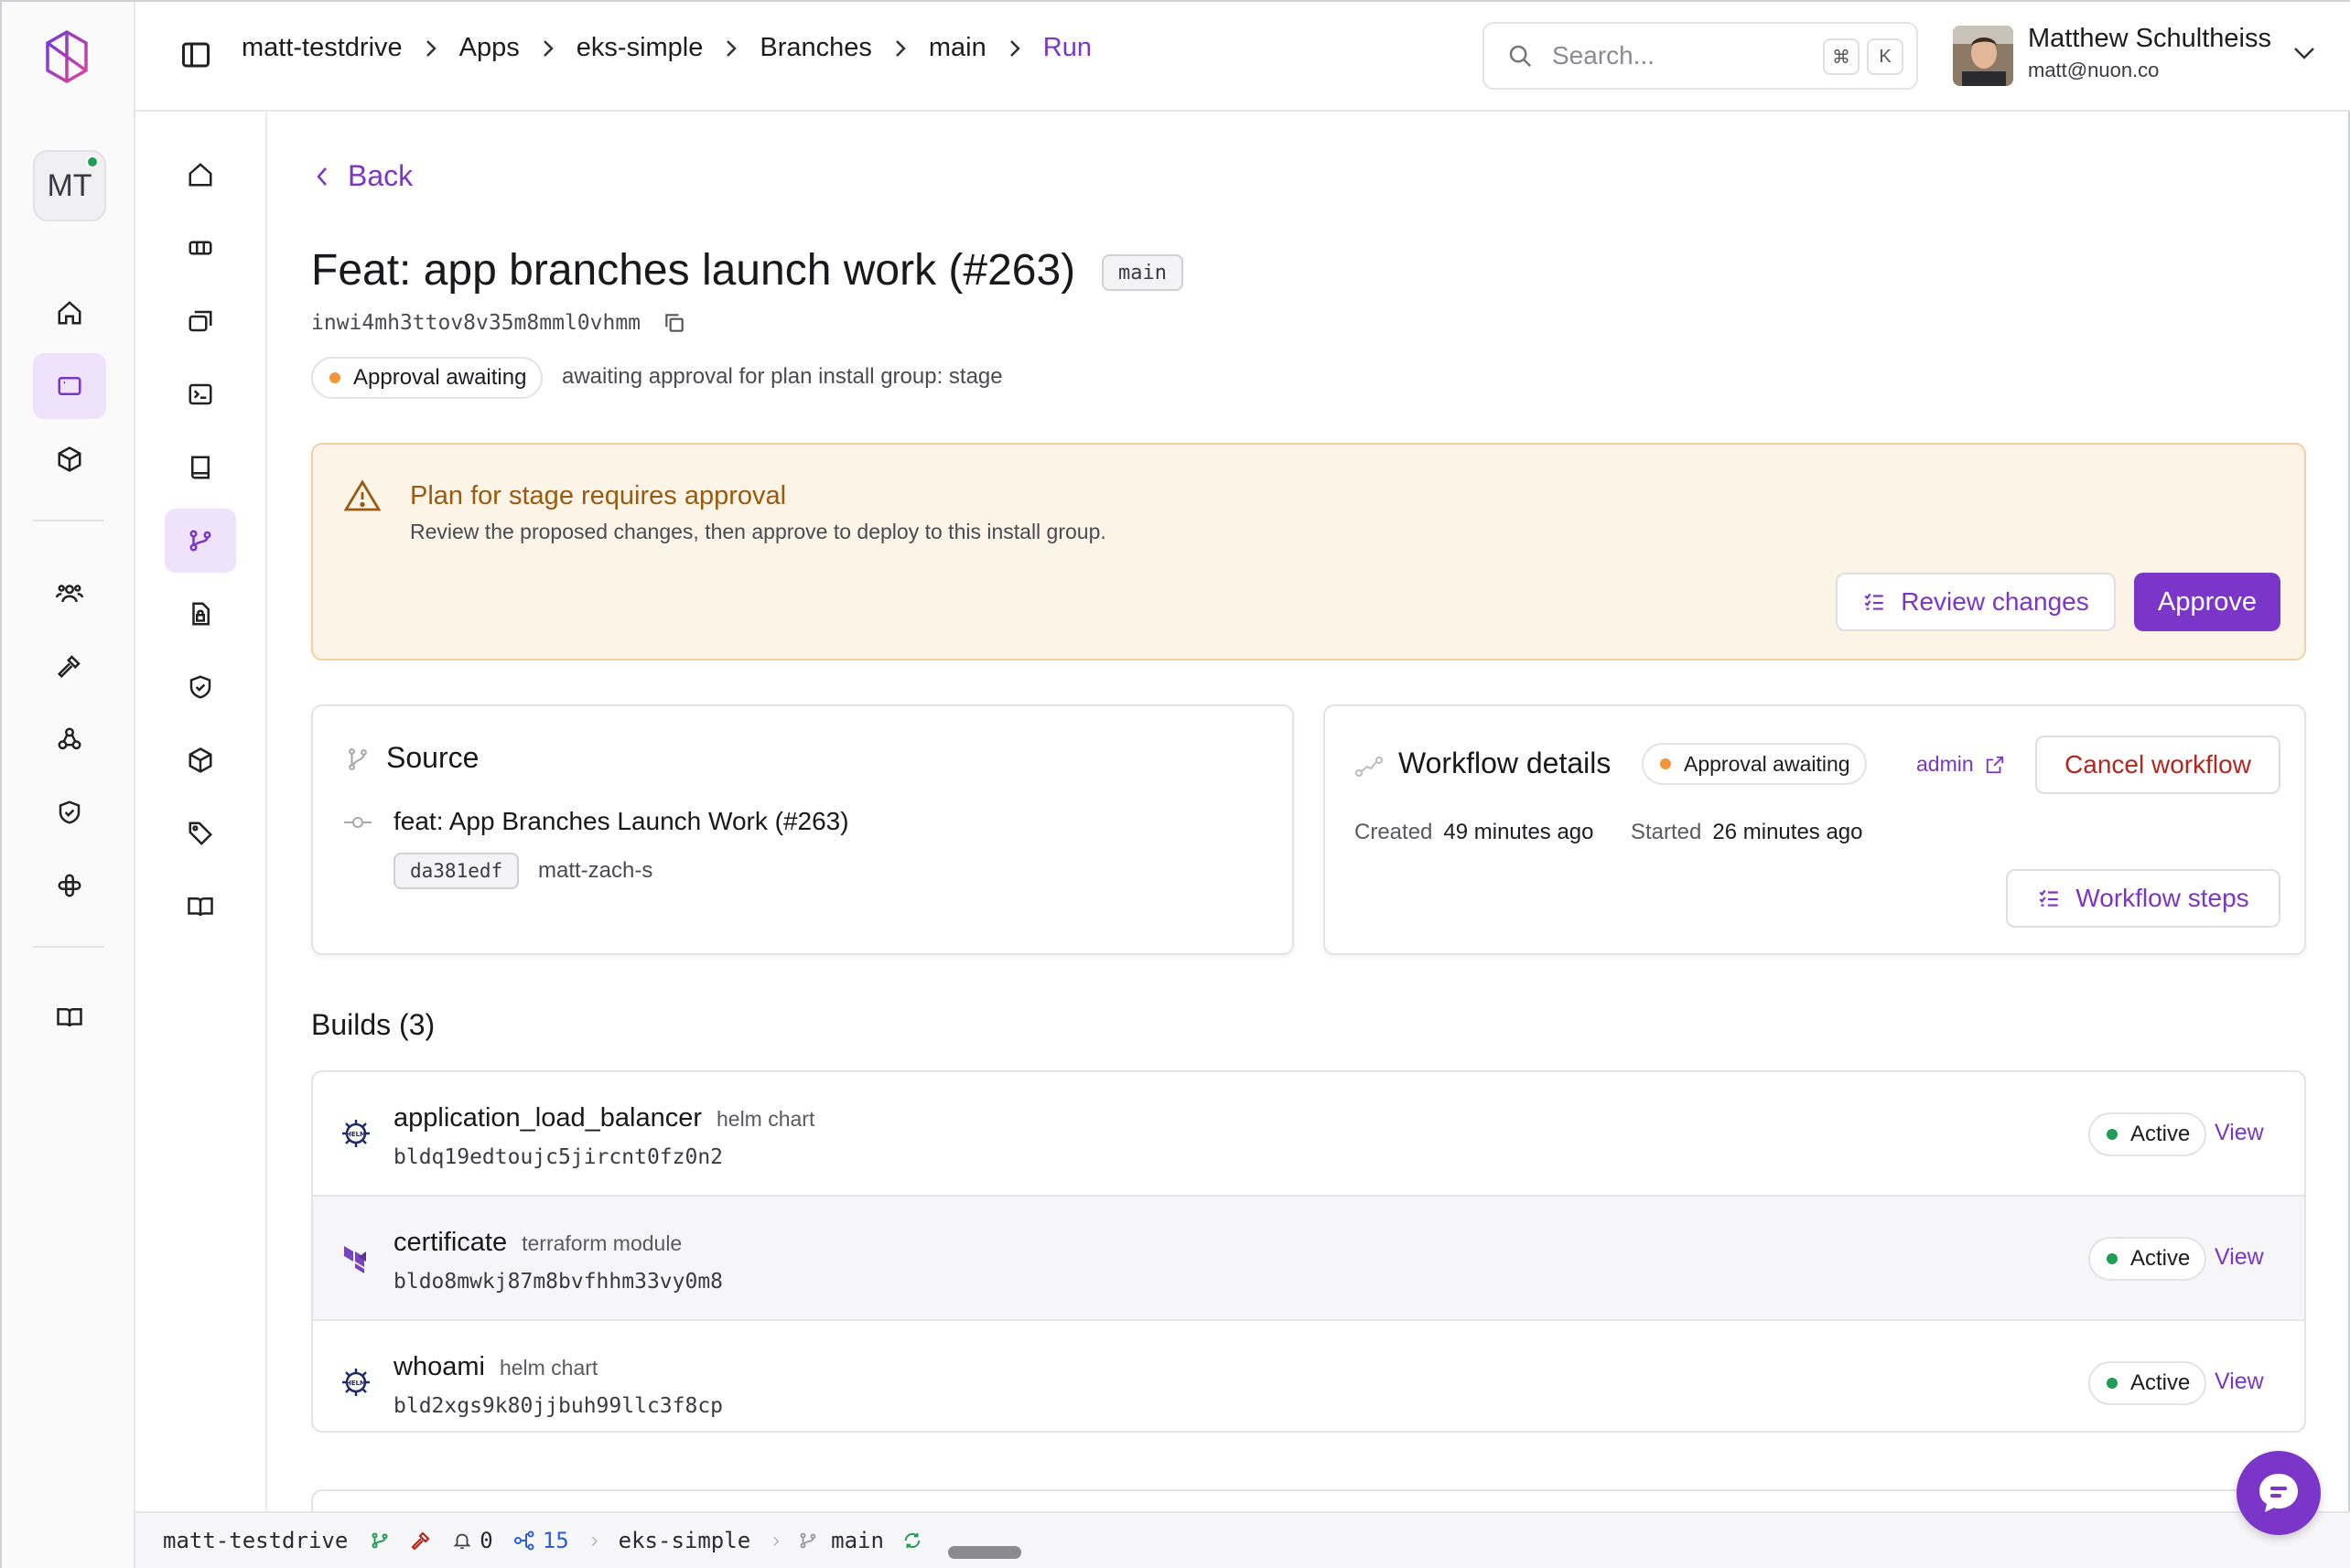  I want to click on workflow-status-label: Approval awaiting, so click(1767, 763).